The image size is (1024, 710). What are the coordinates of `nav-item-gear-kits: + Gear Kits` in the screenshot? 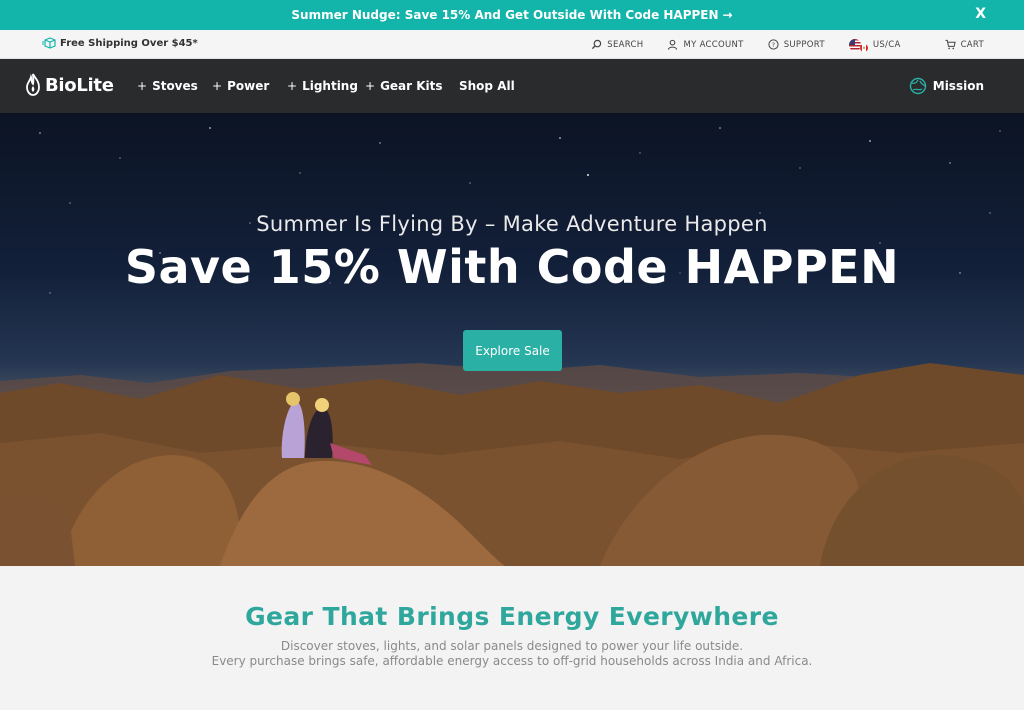 It's located at (404, 86).